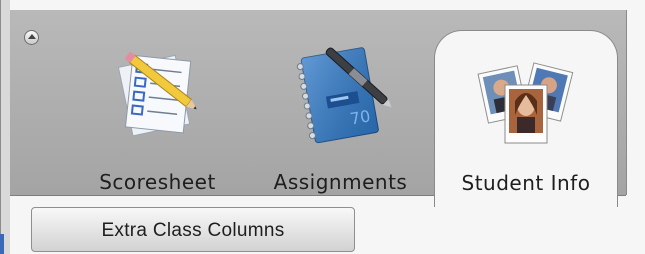  I want to click on extra-class-columns-button: Extra Class Columns, so click(193, 229).